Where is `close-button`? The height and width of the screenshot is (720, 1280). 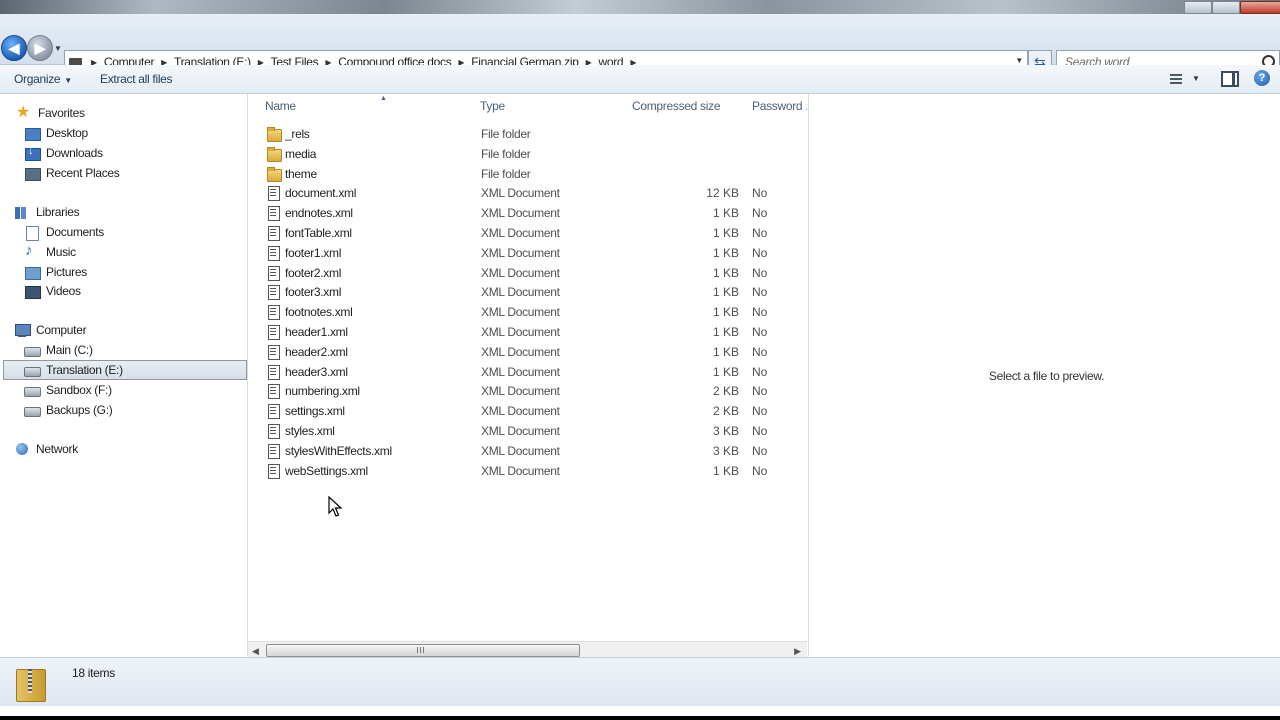
close-button is located at coordinates (1260, 7).